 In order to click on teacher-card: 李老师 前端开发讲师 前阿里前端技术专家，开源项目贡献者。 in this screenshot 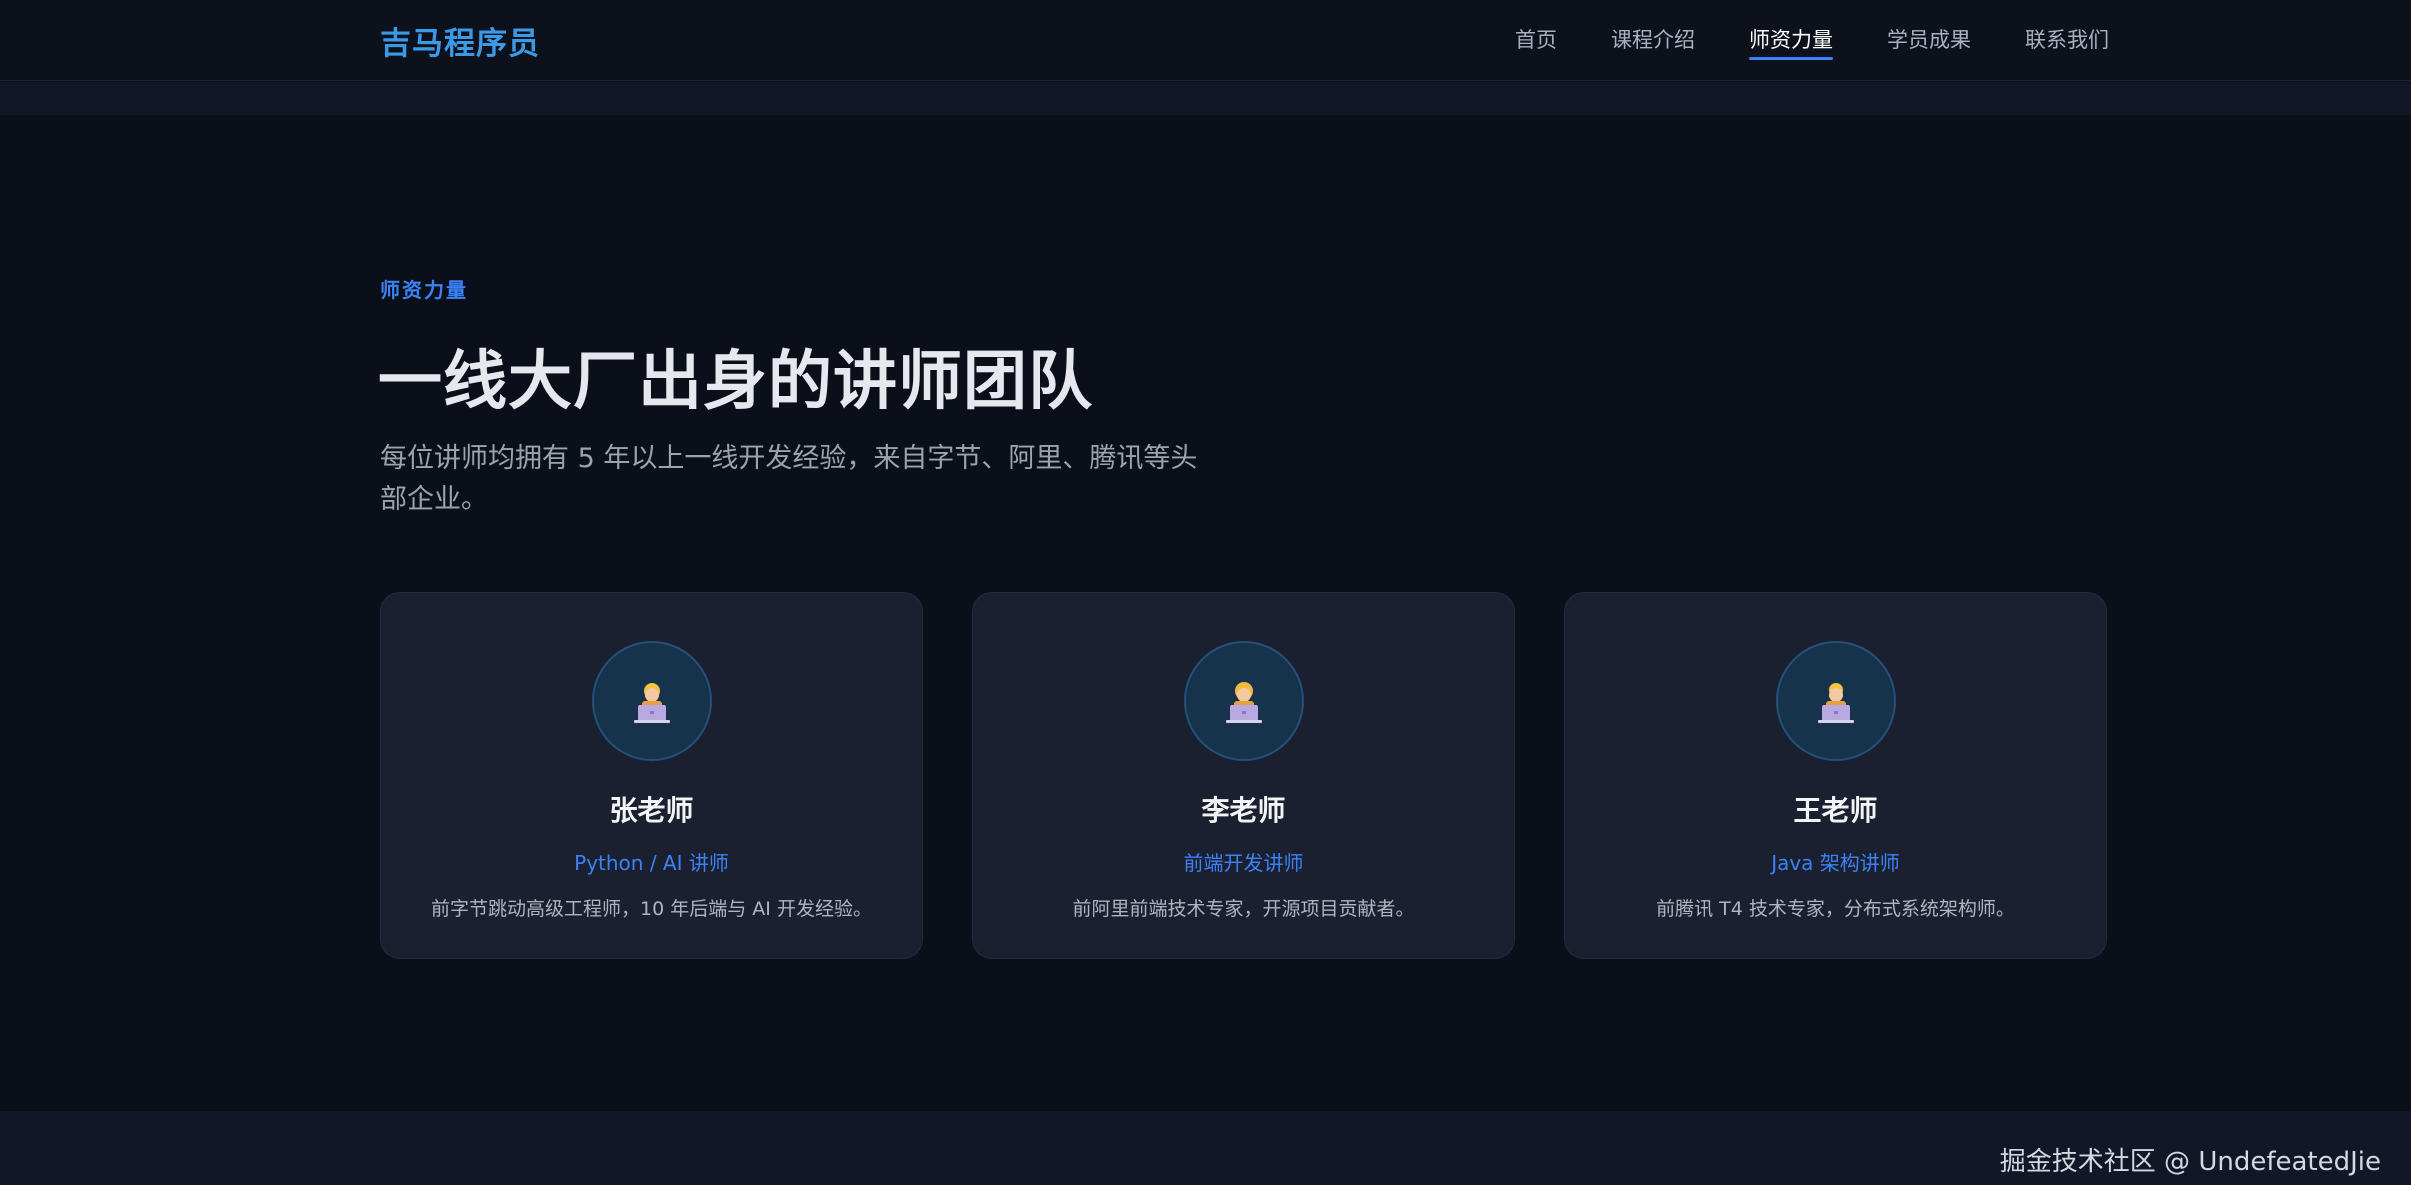, I will do `click(1243, 775)`.